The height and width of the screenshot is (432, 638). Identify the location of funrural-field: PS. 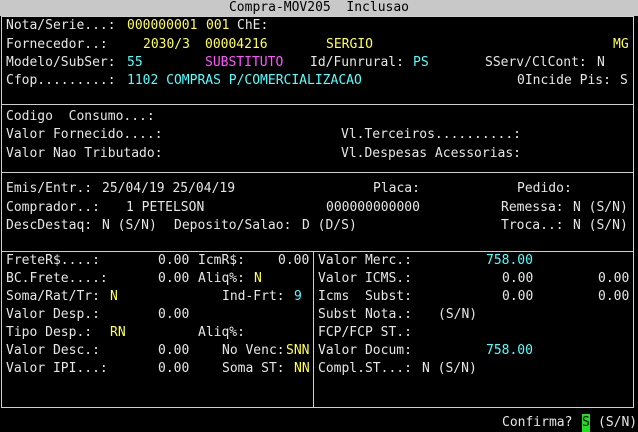
(421, 63).